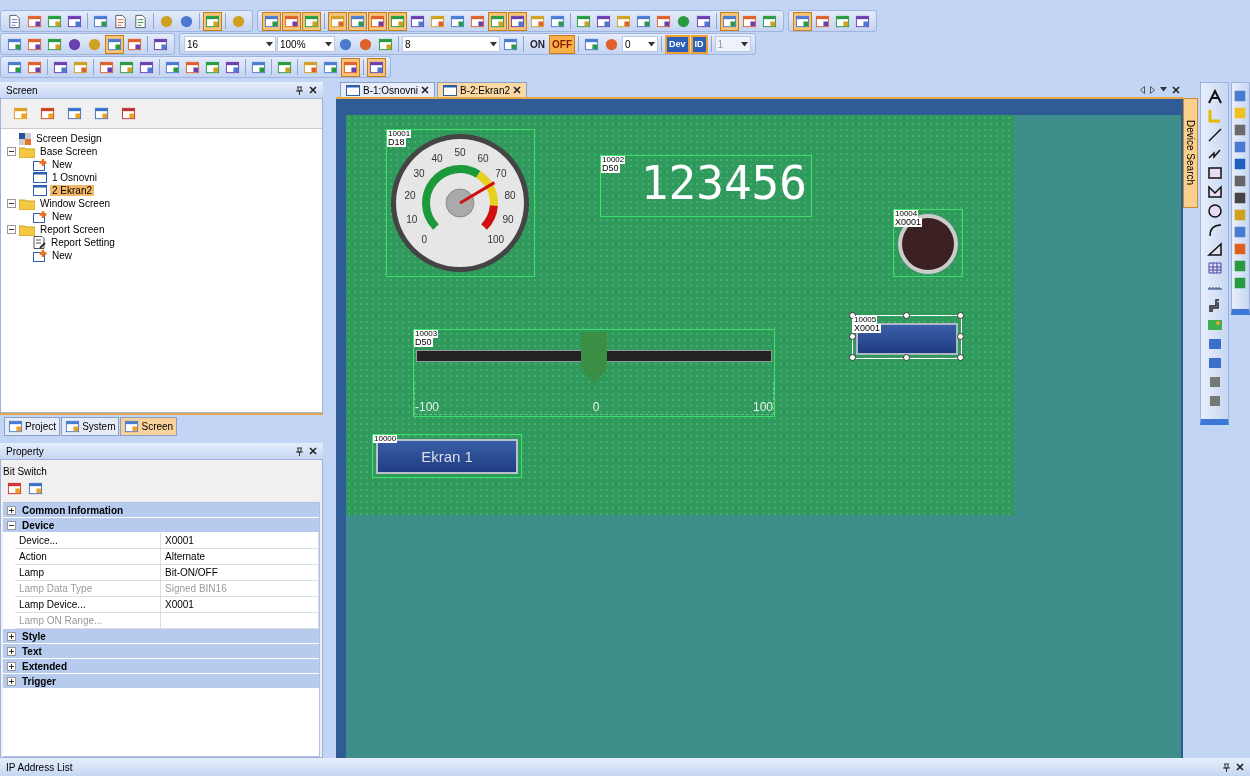 This screenshot has height=776, width=1250. I want to click on property-group-header: Text, so click(32, 651).